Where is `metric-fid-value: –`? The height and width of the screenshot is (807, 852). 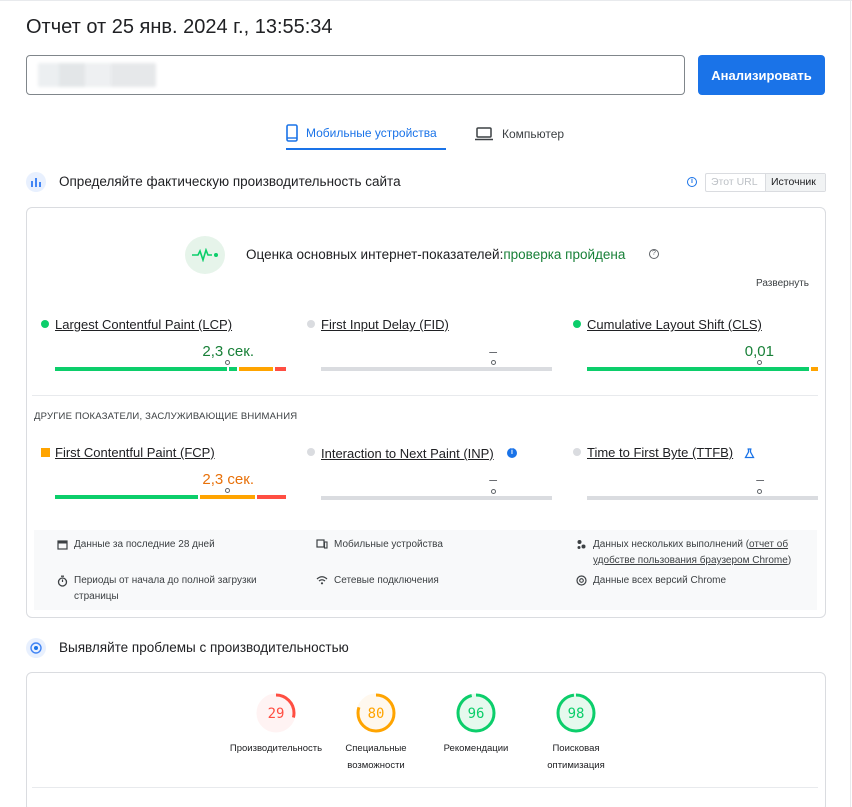 metric-fid-value: – is located at coordinates (493, 351).